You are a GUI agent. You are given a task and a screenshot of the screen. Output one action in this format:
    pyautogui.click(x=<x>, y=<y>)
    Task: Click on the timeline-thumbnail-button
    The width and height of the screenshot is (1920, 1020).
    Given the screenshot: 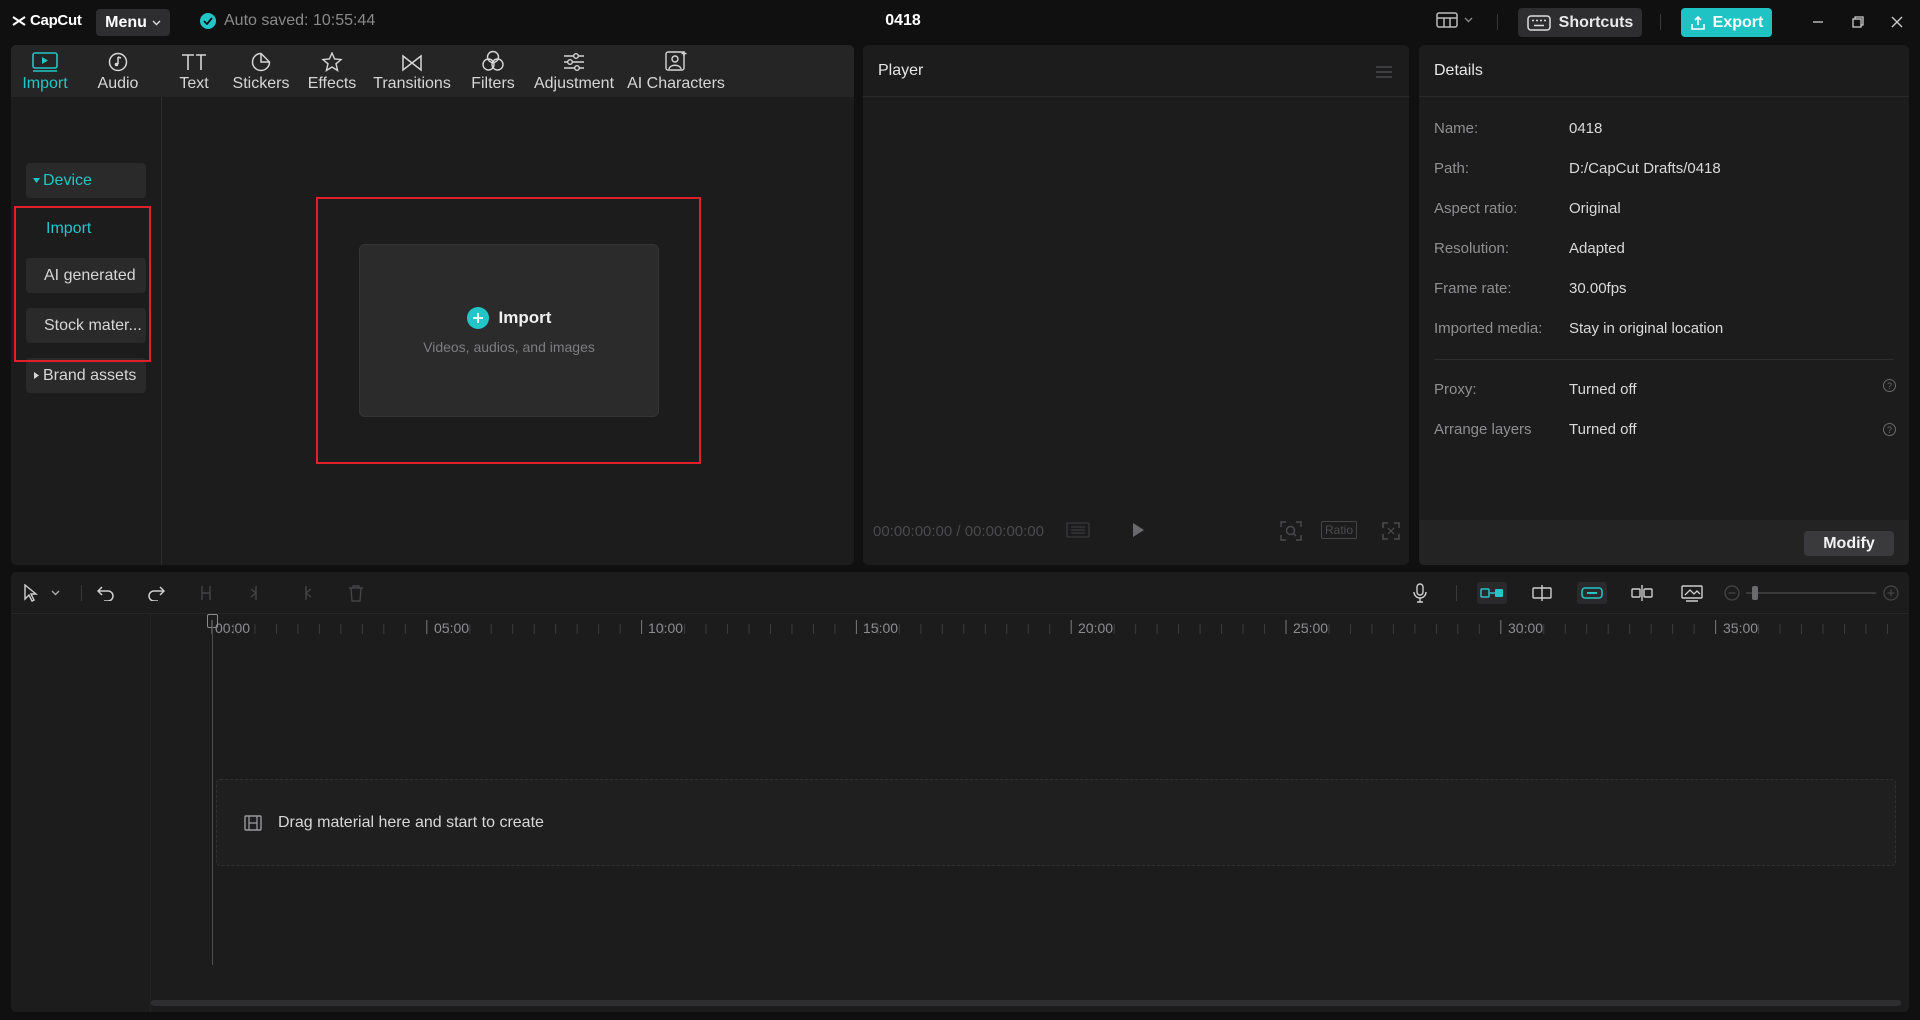 What is the action you would take?
    pyautogui.click(x=1692, y=593)
    